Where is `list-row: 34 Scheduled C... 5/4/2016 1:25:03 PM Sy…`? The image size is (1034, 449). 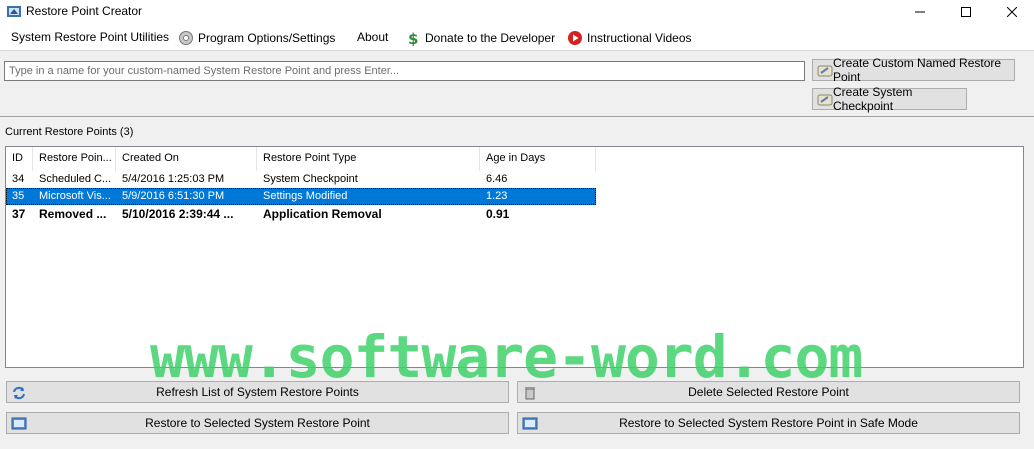
list-row: 34 Scheduled C... 5/4/2016 1:25:03 PM Sy… is located at coordinates (301, 179).